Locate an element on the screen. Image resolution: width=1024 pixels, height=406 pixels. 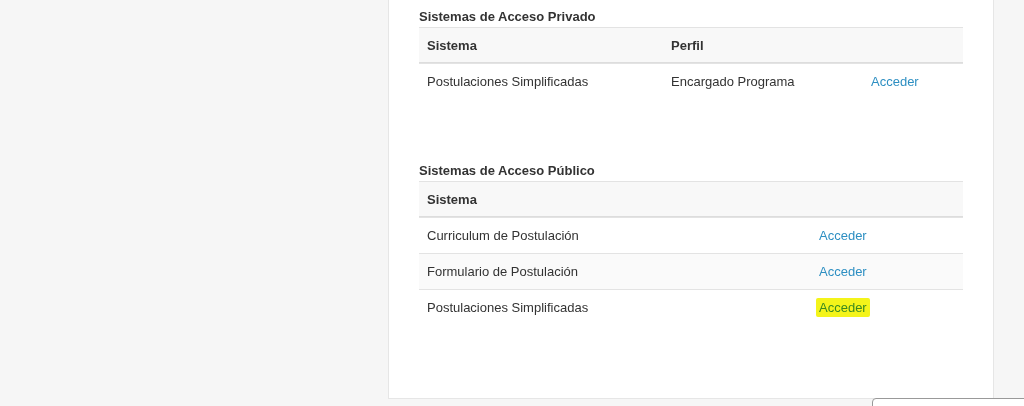
table-cell-text: Curriculum de Postulación is located at coordinates (503, 235).